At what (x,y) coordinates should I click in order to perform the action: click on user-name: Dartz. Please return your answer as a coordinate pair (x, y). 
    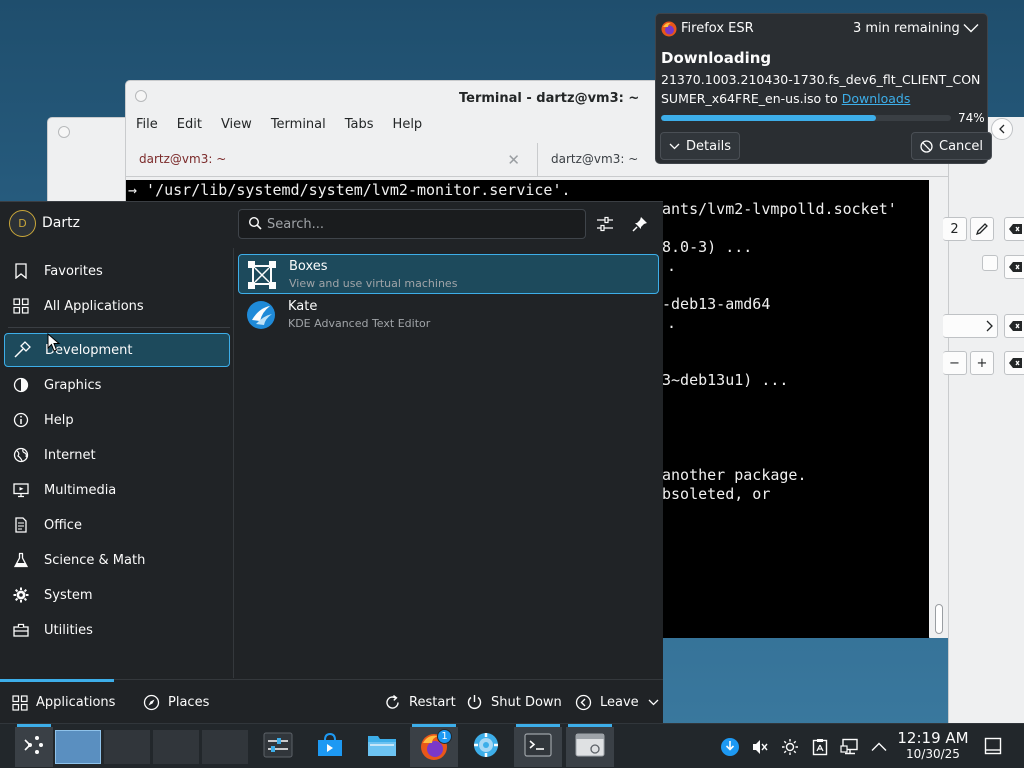
    Looking at the image, I should click on (61, 223).